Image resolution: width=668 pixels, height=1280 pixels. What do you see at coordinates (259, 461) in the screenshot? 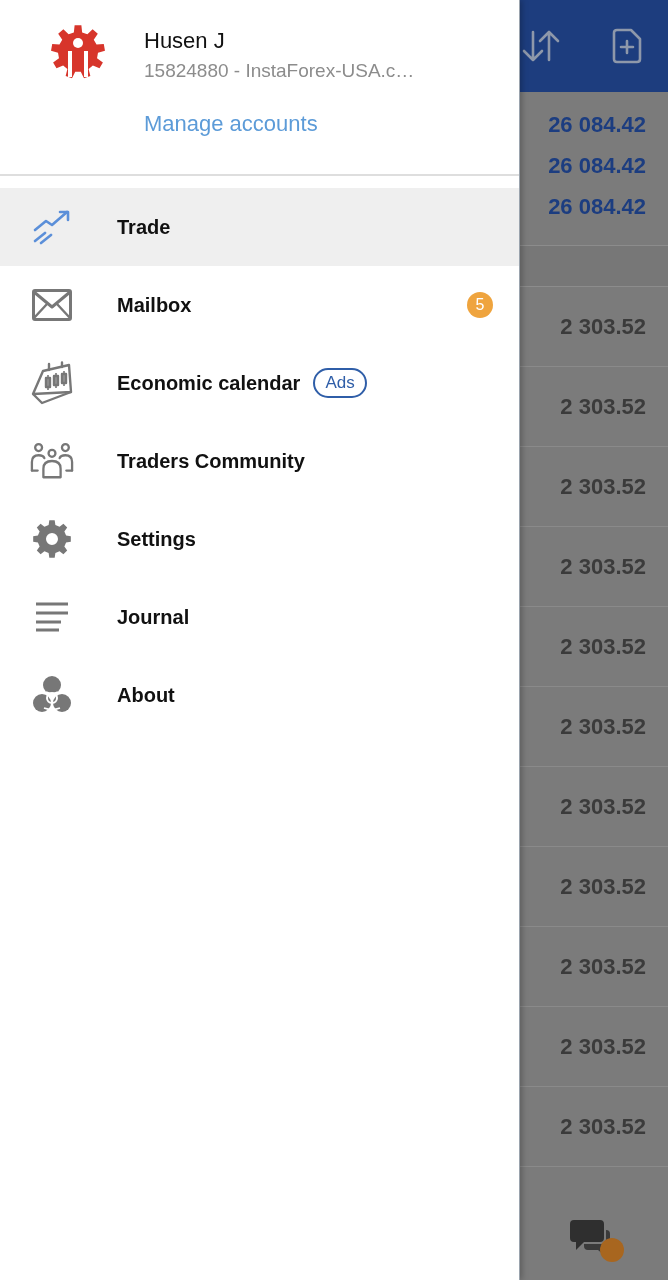
I see `menu-item: Traders Community` at bounding box center [259, 461].